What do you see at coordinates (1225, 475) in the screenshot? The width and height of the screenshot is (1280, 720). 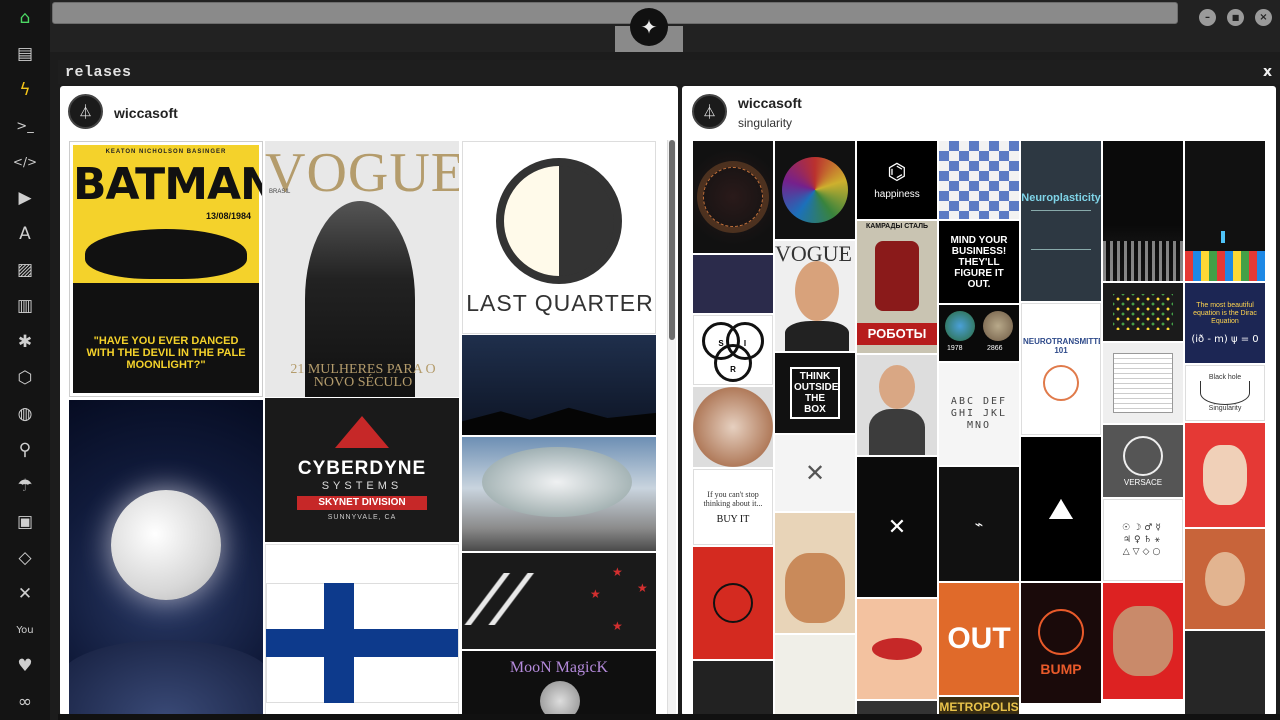 I see `harpers-bazaar-tile` at bounding box center [1225, 475].